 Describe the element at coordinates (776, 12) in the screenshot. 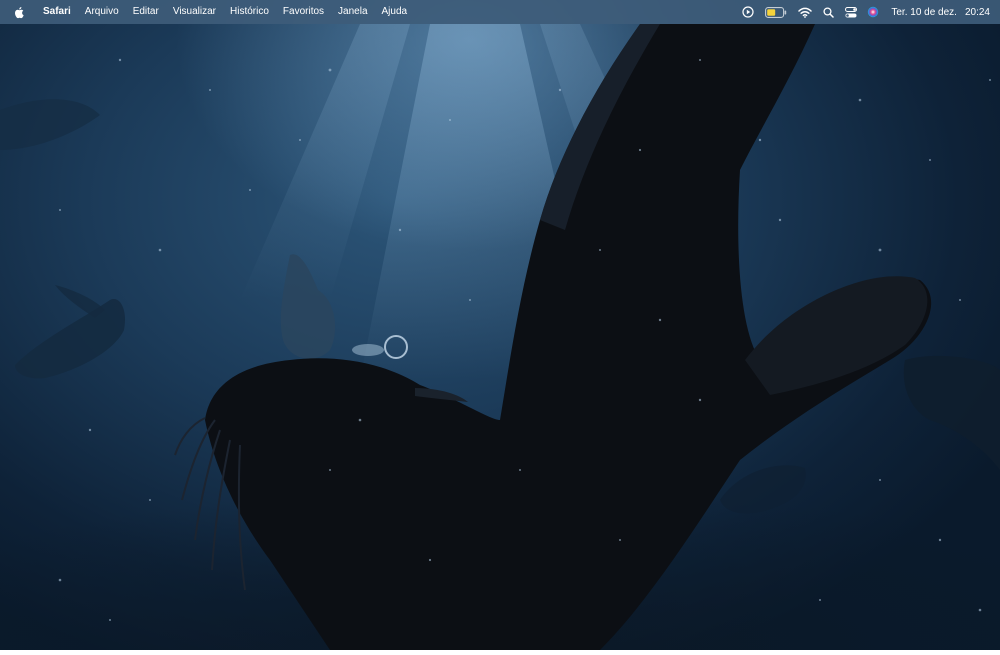

I see `battery-icon` at that location.